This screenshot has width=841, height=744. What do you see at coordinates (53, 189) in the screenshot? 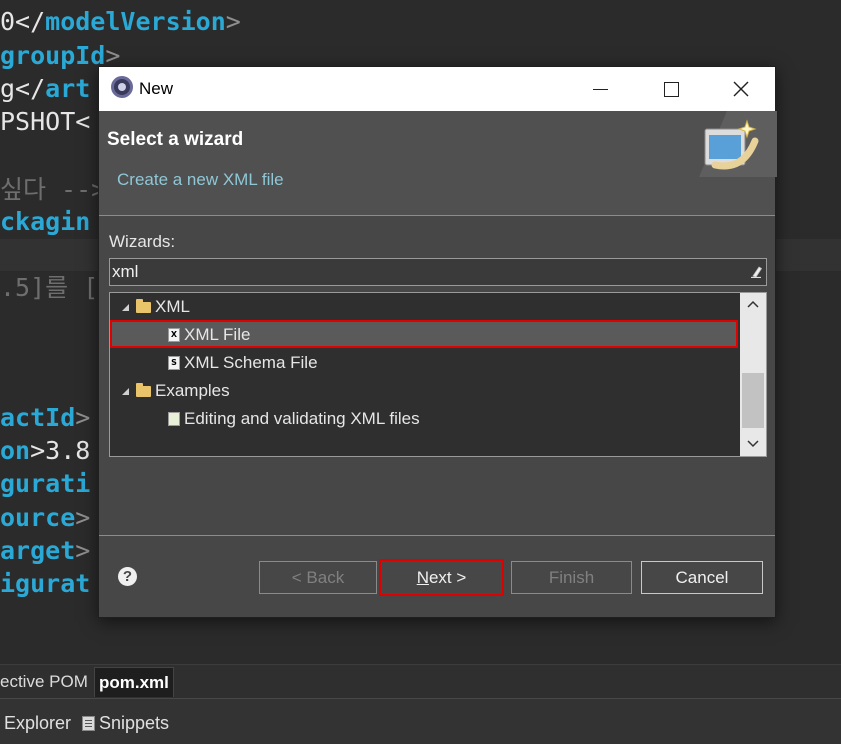
I see `code-line: 싶다 -->` at bounding box center [53, 189].